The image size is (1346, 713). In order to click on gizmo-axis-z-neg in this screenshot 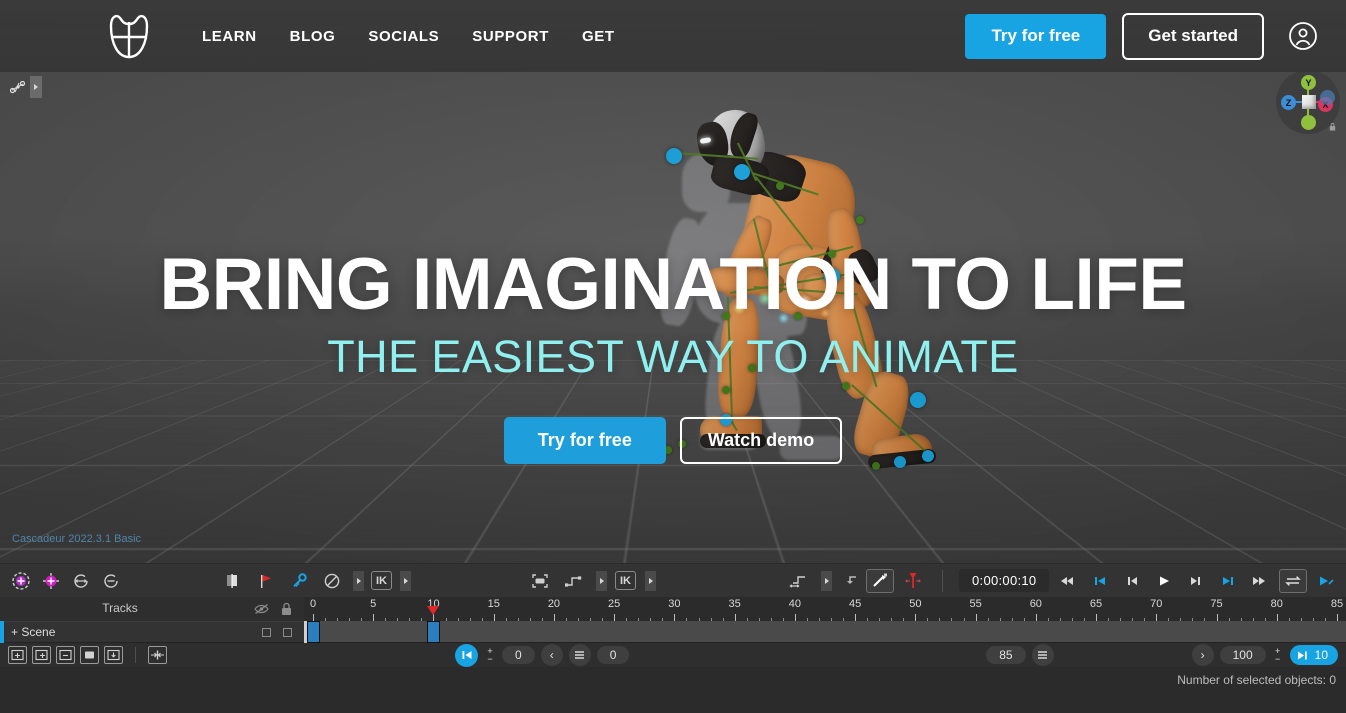, I will do `click(1327, 97)`.